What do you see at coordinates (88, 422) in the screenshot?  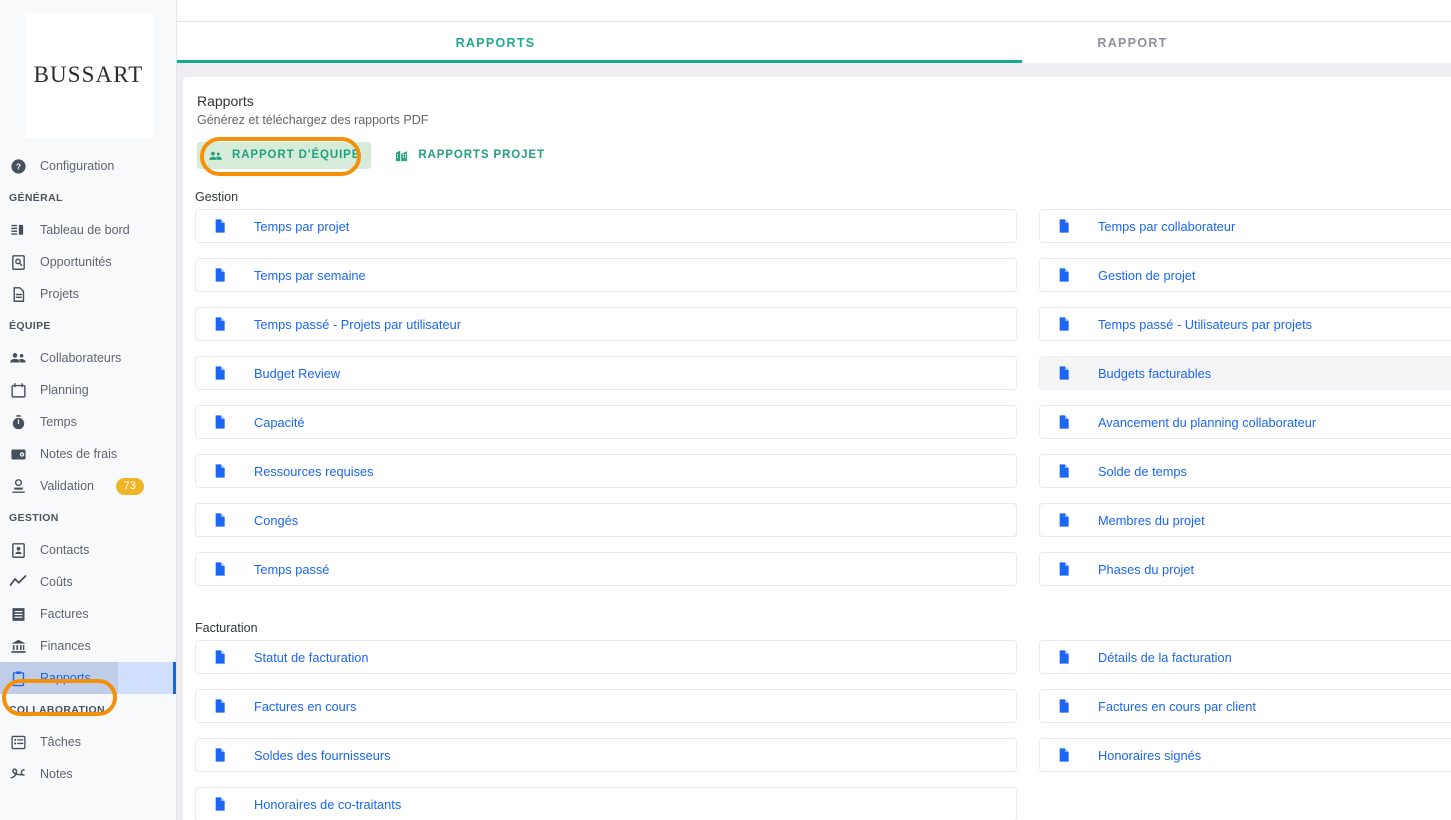 I see `sidebar-item-temps: Temps` at bounding box center [88, 422].